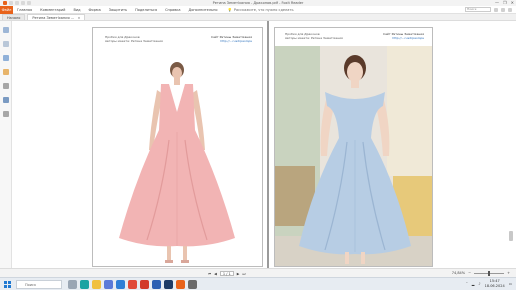 The image size is (516, 290). What do you see at coordinates (215, 274) in the screenshot?
I see `prev-page-button: ◀` at bounding box center [215, 274].